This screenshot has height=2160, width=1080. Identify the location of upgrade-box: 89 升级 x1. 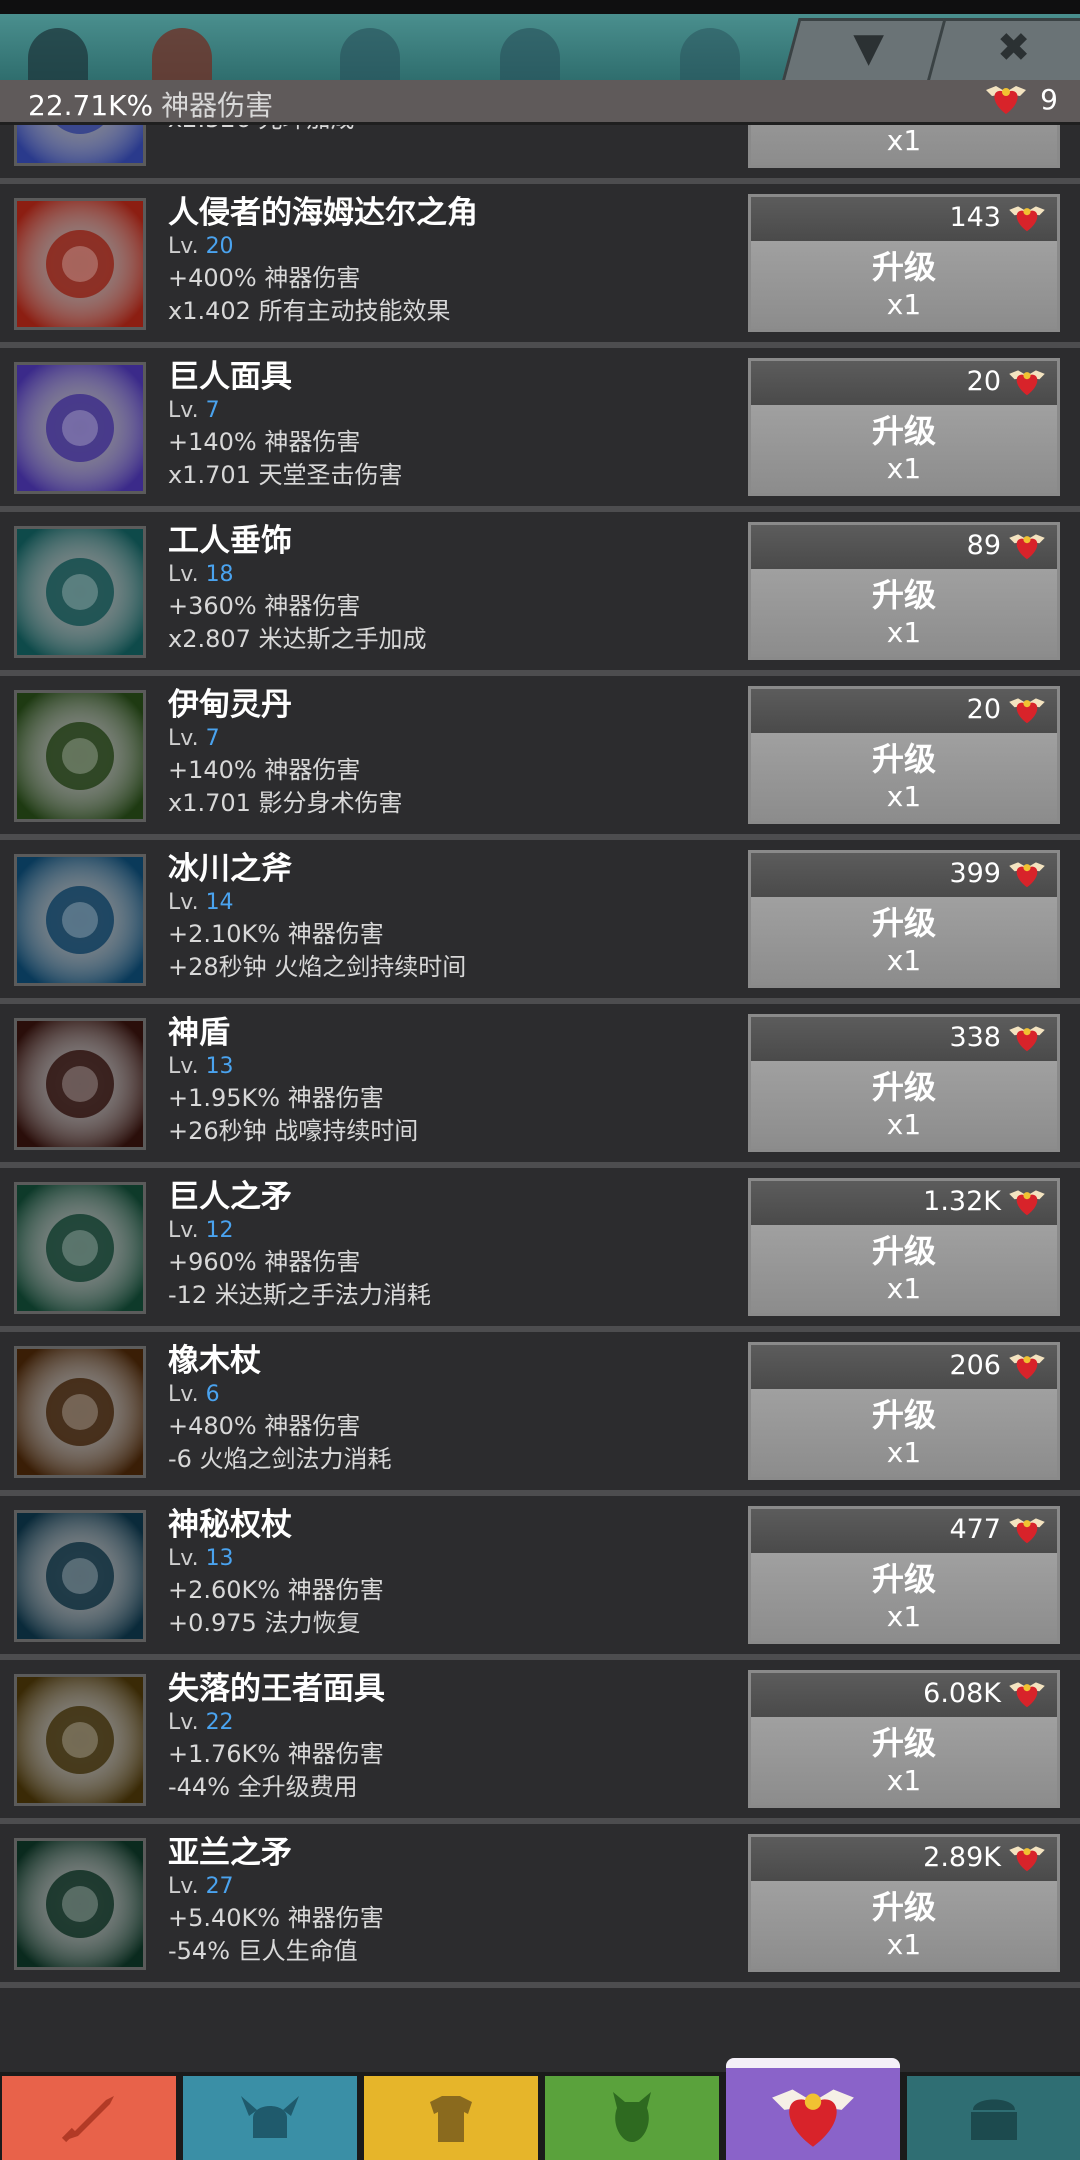
(904, 591).